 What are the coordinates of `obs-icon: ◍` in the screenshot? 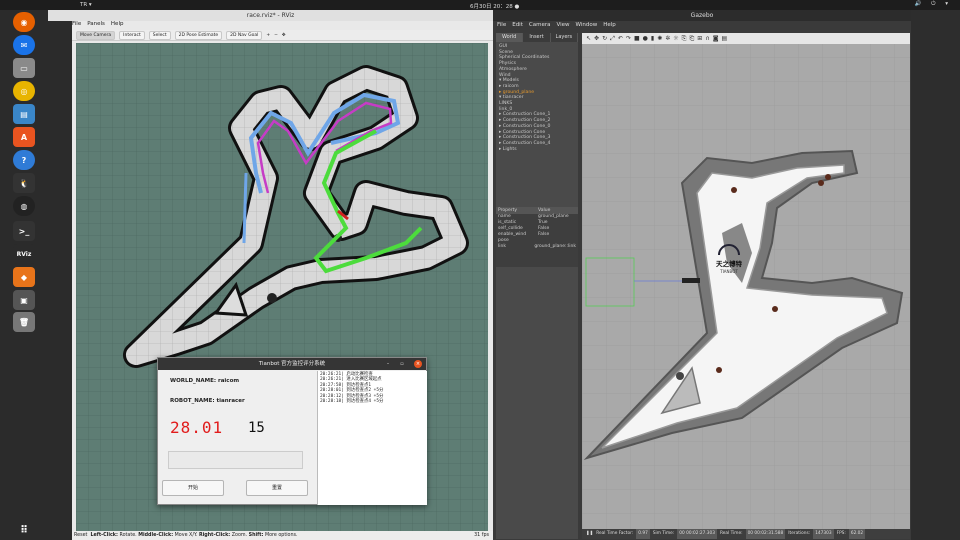 It's located at (24, 206).